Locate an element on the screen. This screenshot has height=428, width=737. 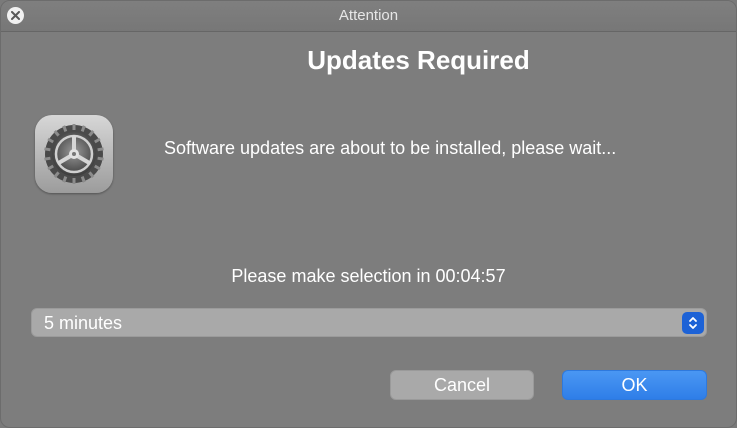
select-arrows-icon is located at coordinates (693, 323).